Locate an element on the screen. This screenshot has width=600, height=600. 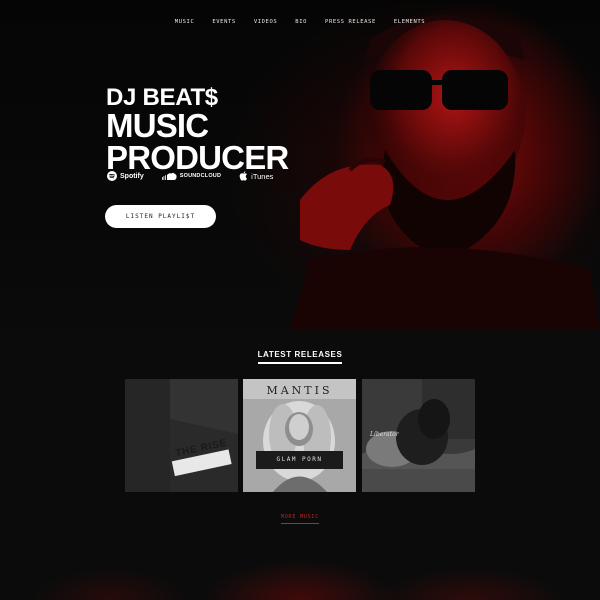
latest-releases-label: LATEST RELEASES is located at coordinates (300, 357).